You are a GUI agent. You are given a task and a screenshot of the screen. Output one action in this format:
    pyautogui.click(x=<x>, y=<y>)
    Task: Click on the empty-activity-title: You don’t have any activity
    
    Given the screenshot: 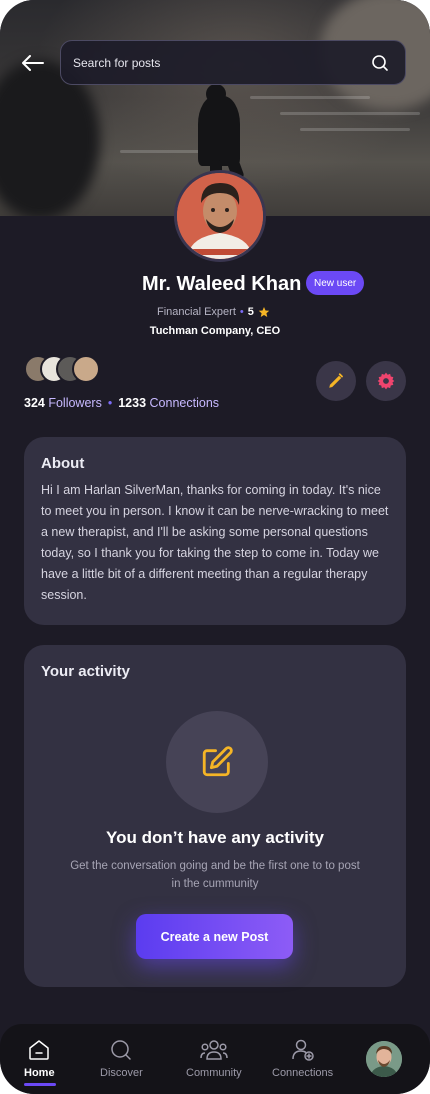 What is the action you would take?
    pyautogui.click(x=215, y=837)
    